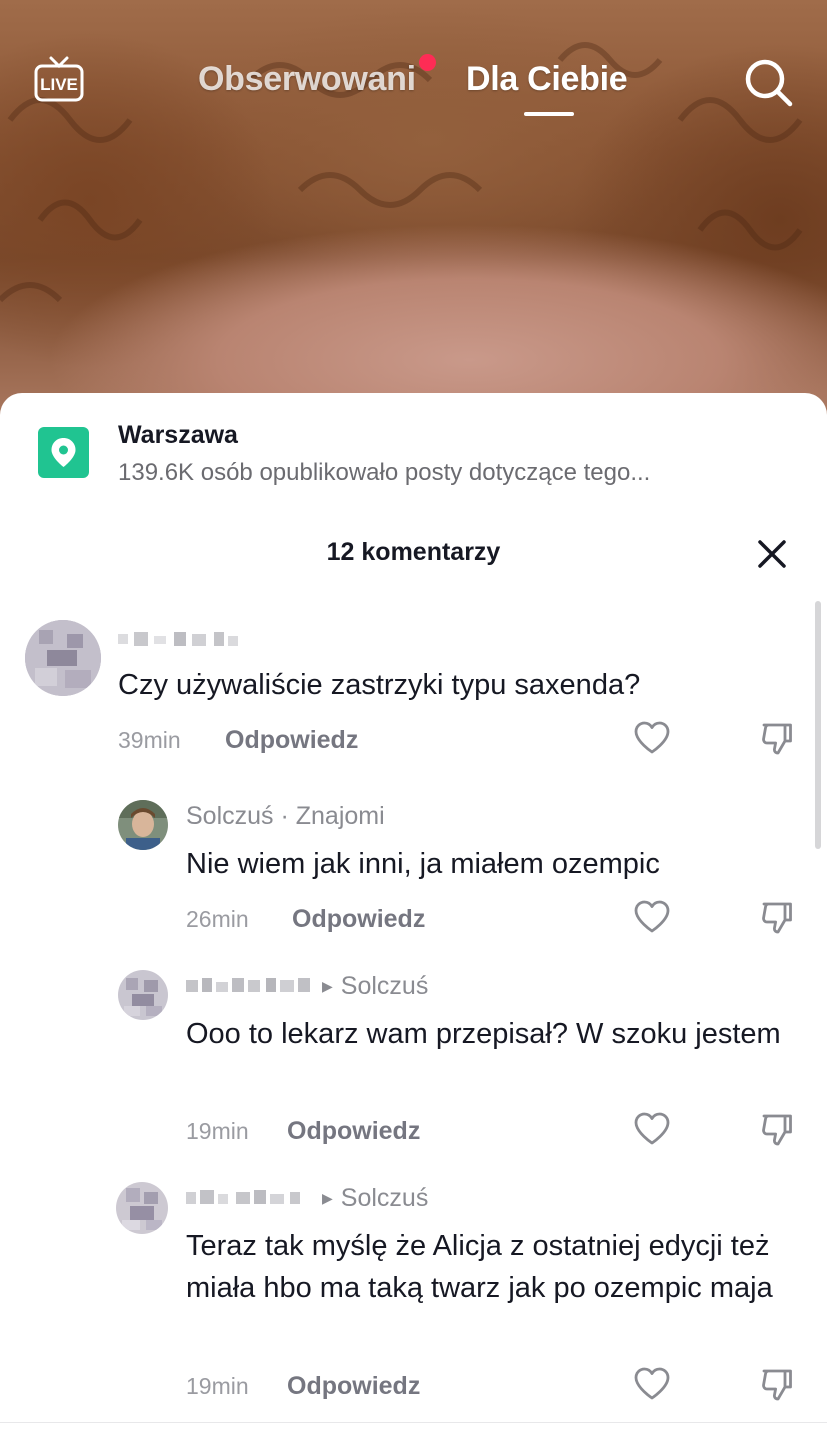 This screenshot has width=827, height=1439. What do you see at coordinates (217, 919) in the screenshot?
I see `comment-time: 26min` at bounding box center [217, 919].